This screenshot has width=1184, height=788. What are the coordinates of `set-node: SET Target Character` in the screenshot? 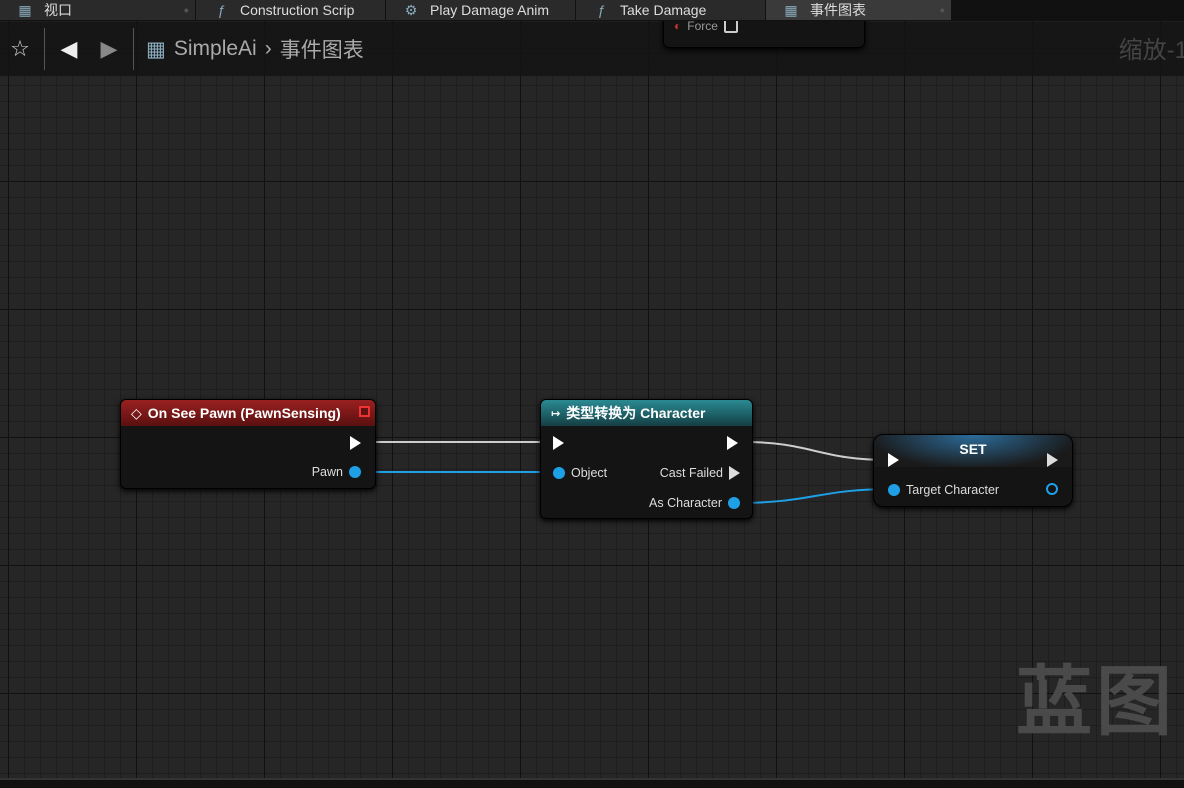 It's located at (973, 470).